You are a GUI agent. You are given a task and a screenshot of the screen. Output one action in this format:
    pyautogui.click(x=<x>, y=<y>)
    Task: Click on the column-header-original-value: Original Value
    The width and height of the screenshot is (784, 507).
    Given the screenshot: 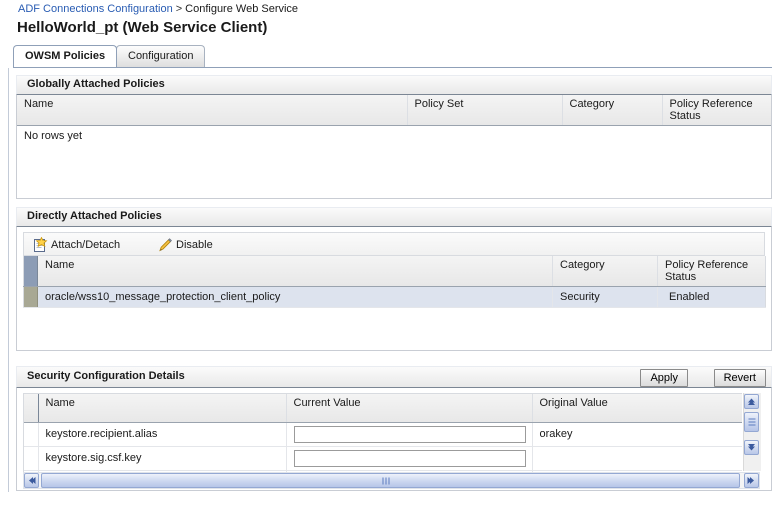 What is the action you would take?
    pyautogui.click(x=637, y=408)
    